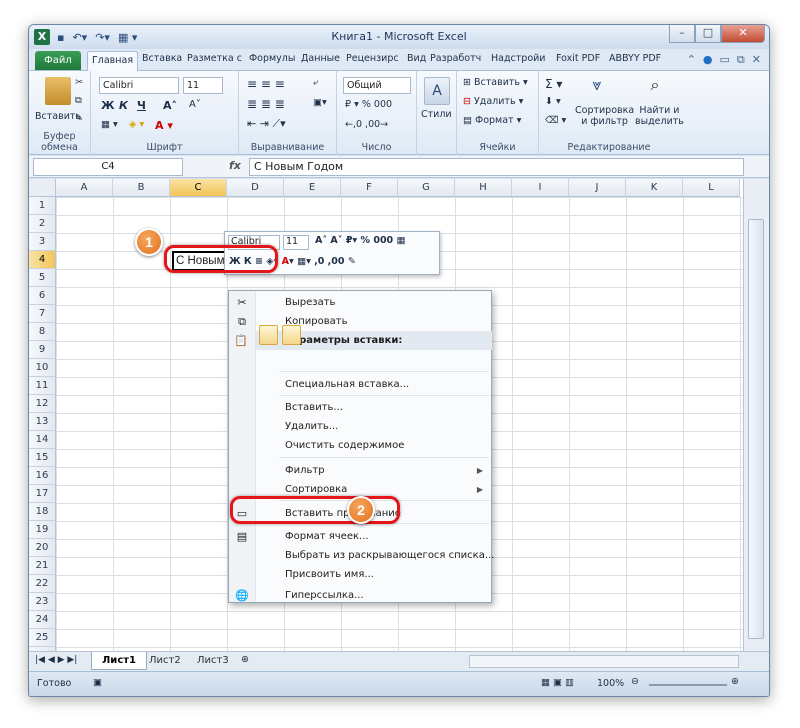 The image size is (800, 728). I want to click on row-header-24: 24, so click(42, 620).